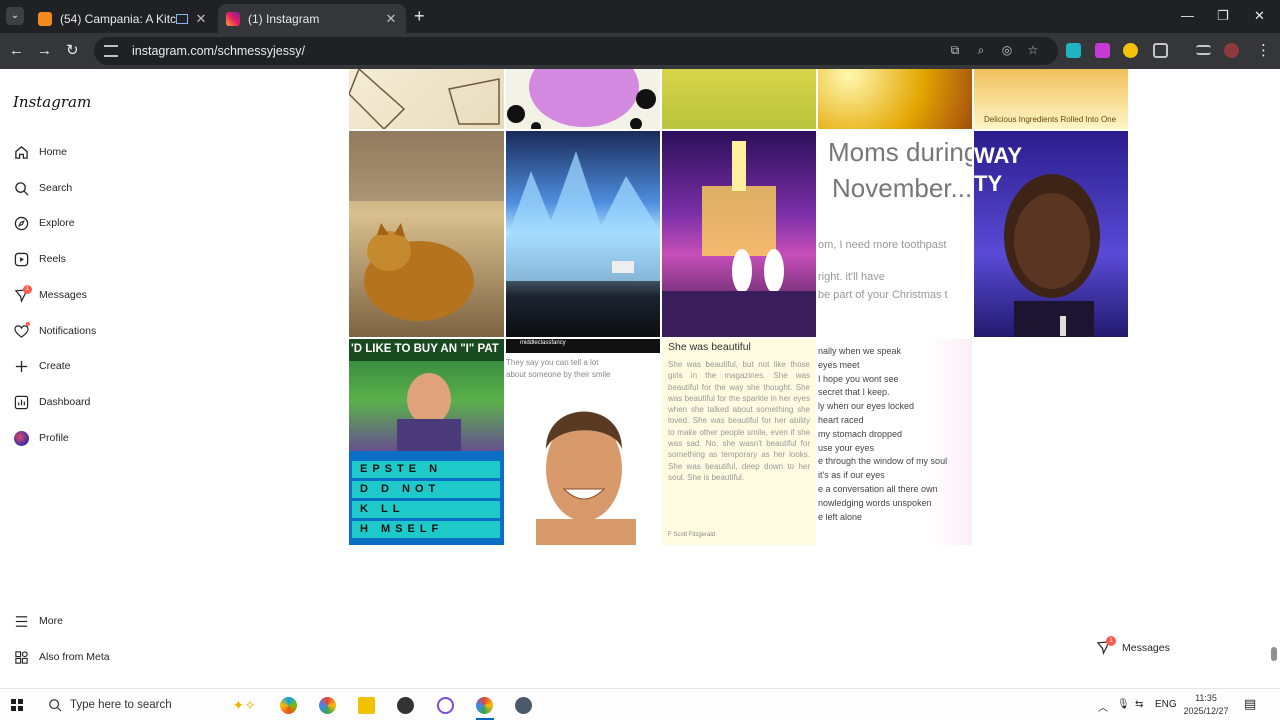  What do you see at coordinates (1033, 50) in the screenshot?
I see `bookmark-star-icon: ☆` at bounding box center [1033, 50].